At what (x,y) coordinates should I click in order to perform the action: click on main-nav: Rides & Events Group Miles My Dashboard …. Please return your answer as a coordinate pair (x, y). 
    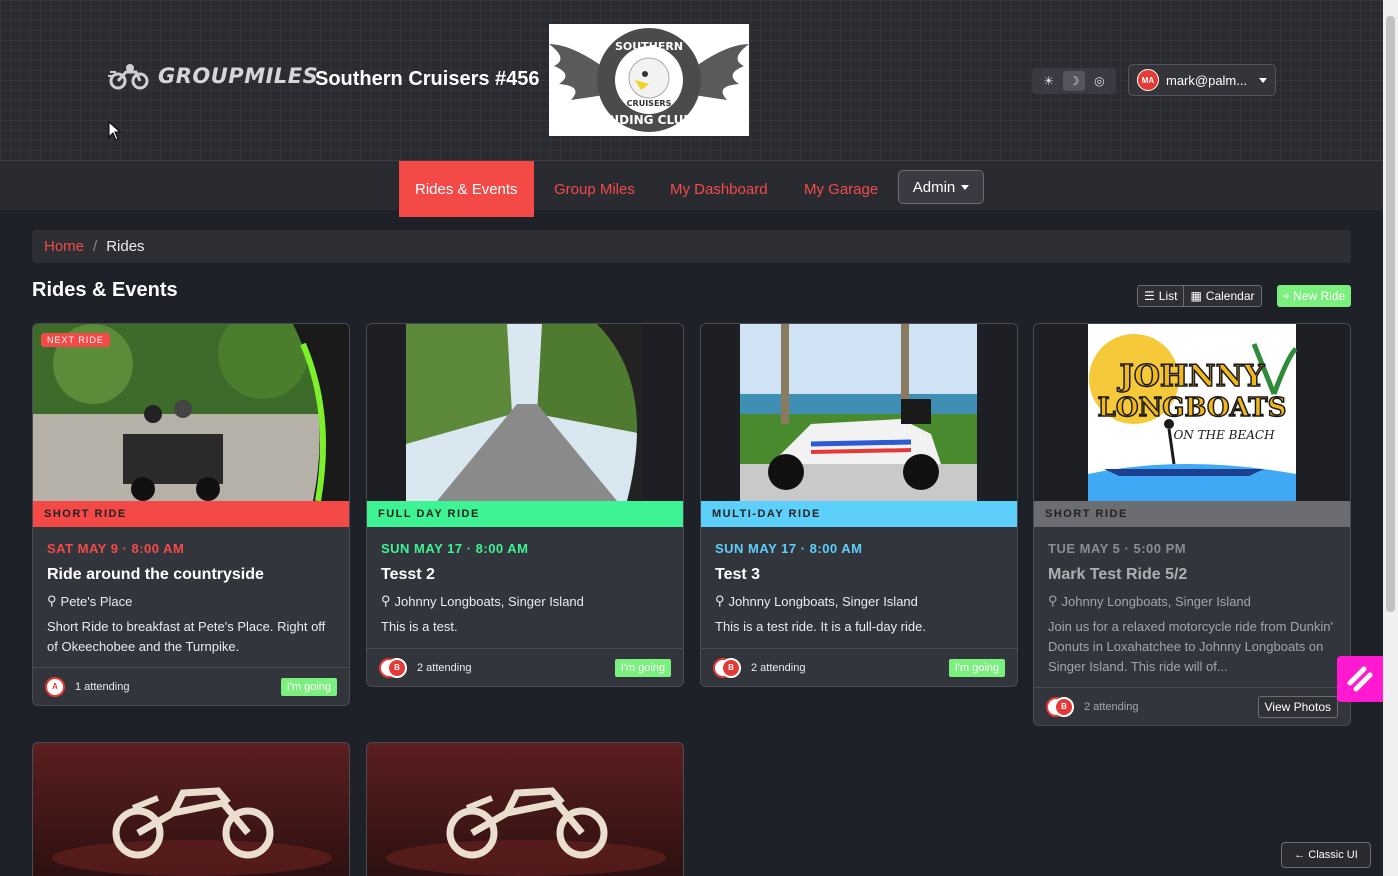
    Looking at the image, I should click on (691, 188).